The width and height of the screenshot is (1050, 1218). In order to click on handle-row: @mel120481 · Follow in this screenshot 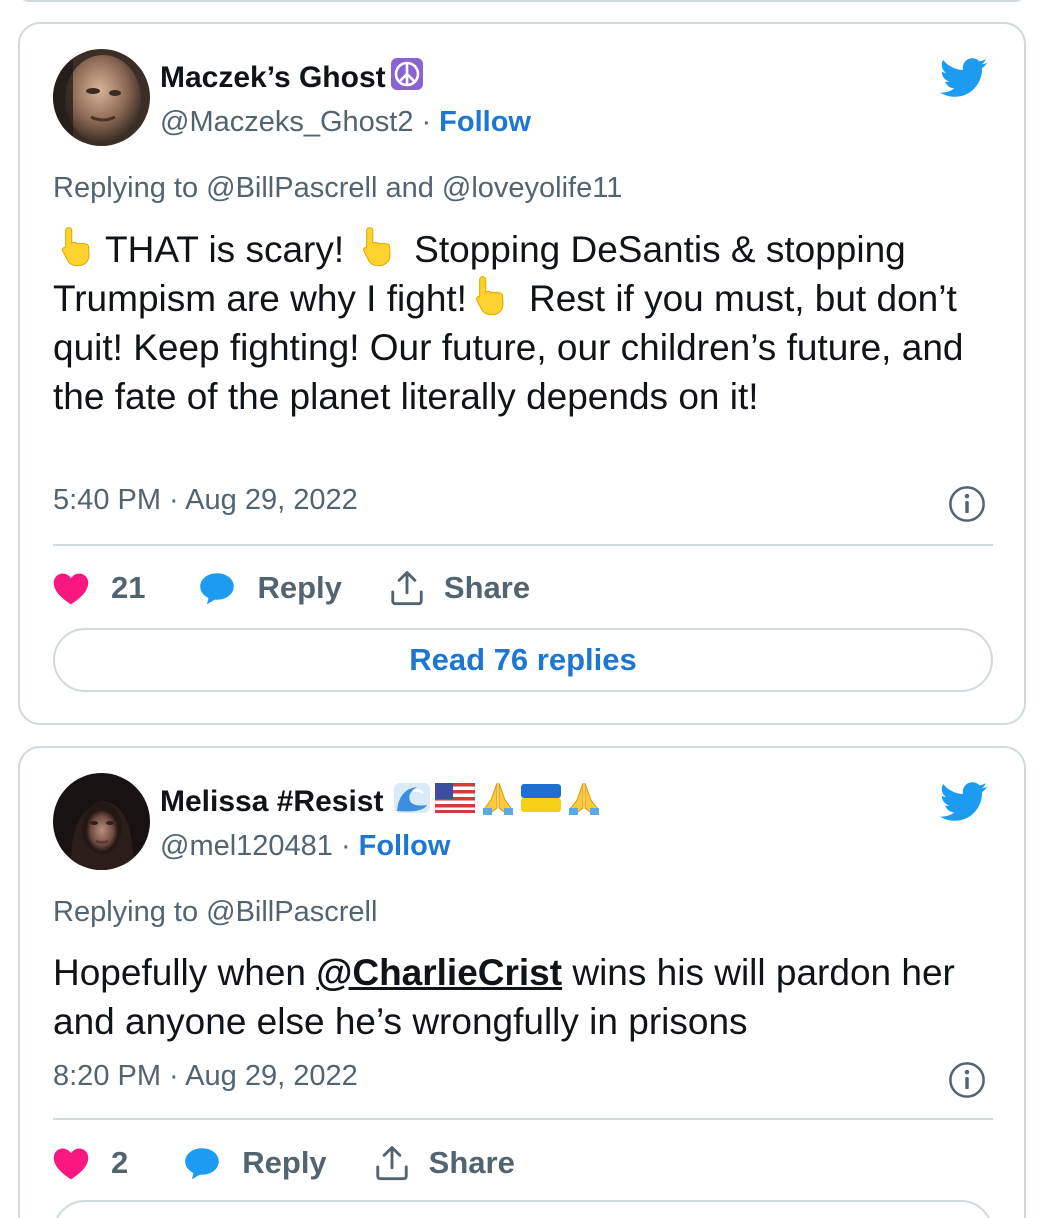, I will do `click(305, 846)`.